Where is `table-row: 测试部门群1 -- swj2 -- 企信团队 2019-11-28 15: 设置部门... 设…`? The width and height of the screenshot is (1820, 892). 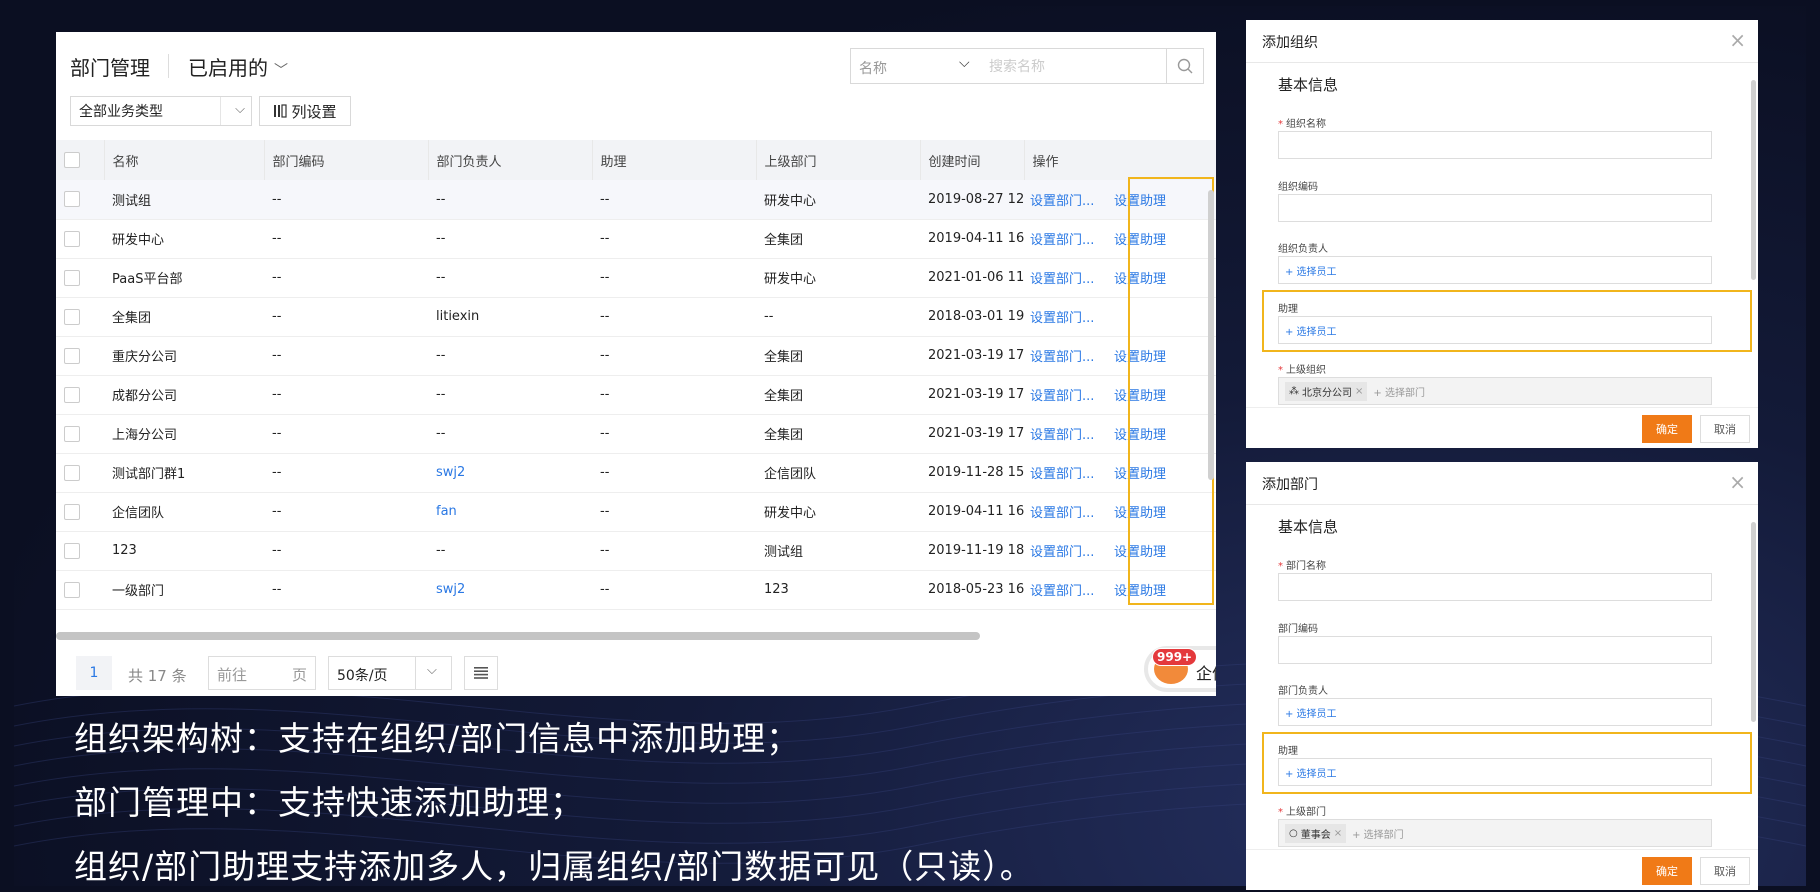 table-row: 测试部门群1 -- swj2 -- 企信团队 2019-11-28 15: 设置部门... 设… is located at coordinates (636, 473).